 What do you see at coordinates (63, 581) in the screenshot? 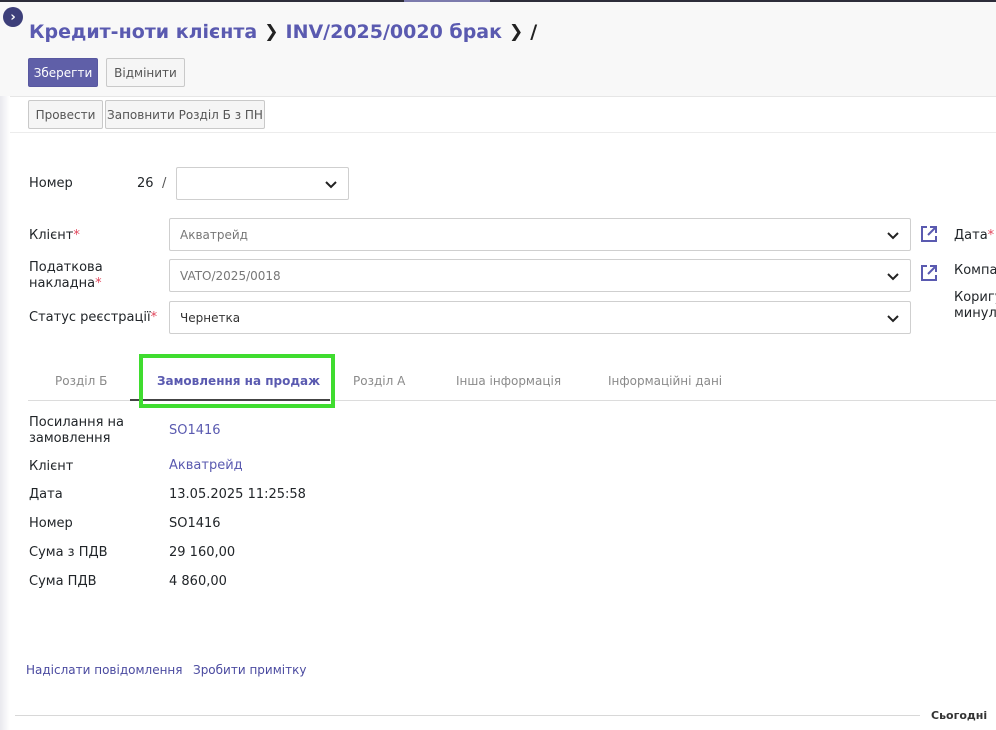
I see `order-vat-label: Сума ПДВ` at bounding box center [63, 581].